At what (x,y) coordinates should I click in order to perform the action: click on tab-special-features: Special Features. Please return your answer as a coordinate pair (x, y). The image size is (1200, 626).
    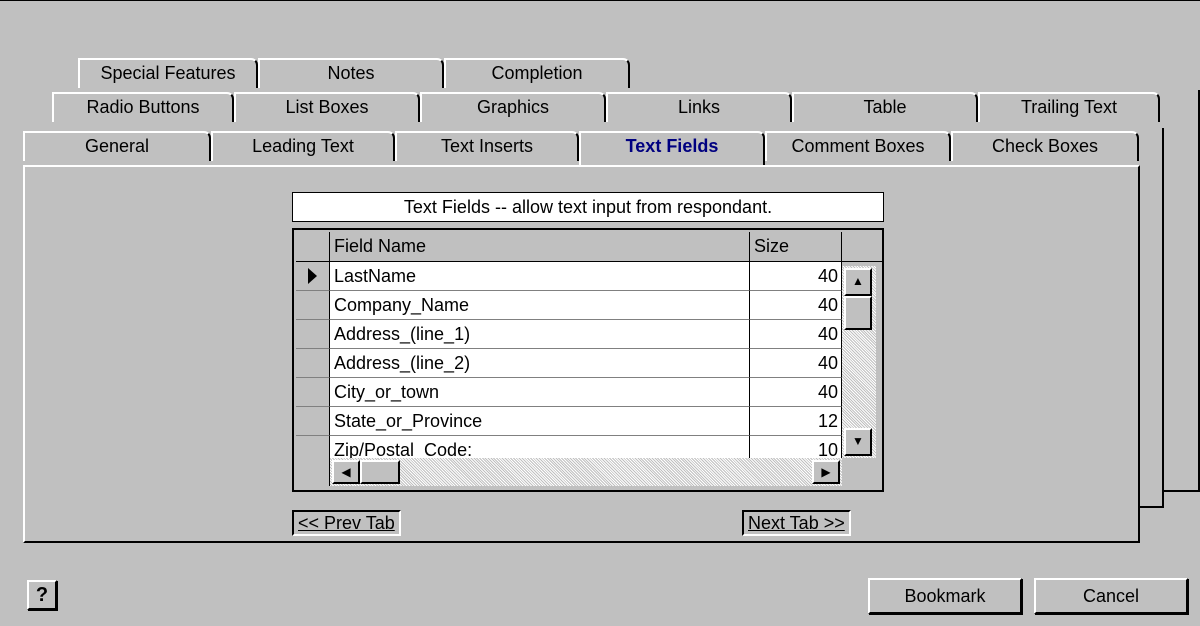
    Looking at the image, I should click on (168, 73).